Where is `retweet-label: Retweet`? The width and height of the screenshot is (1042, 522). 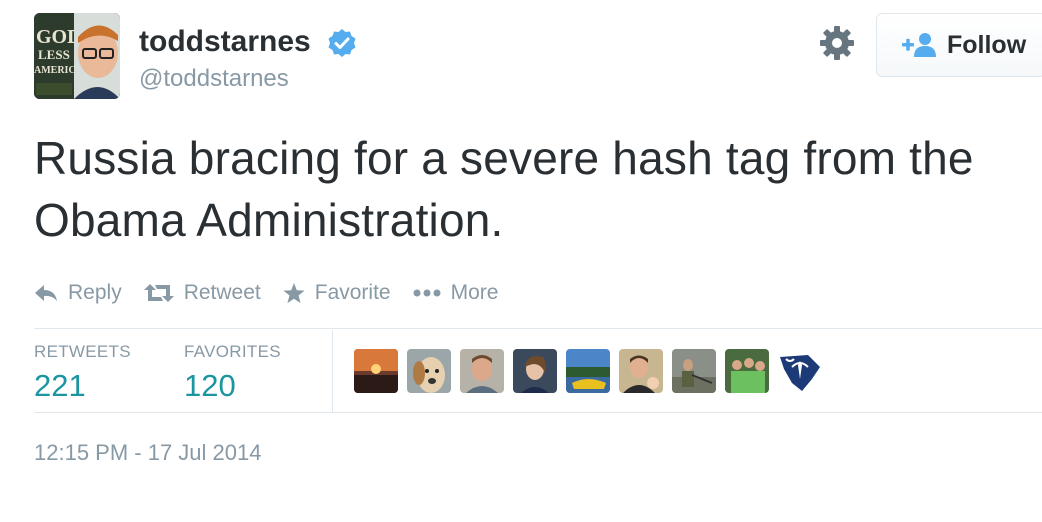 retweet-label: Retweet is located at coordinates (222, 292).